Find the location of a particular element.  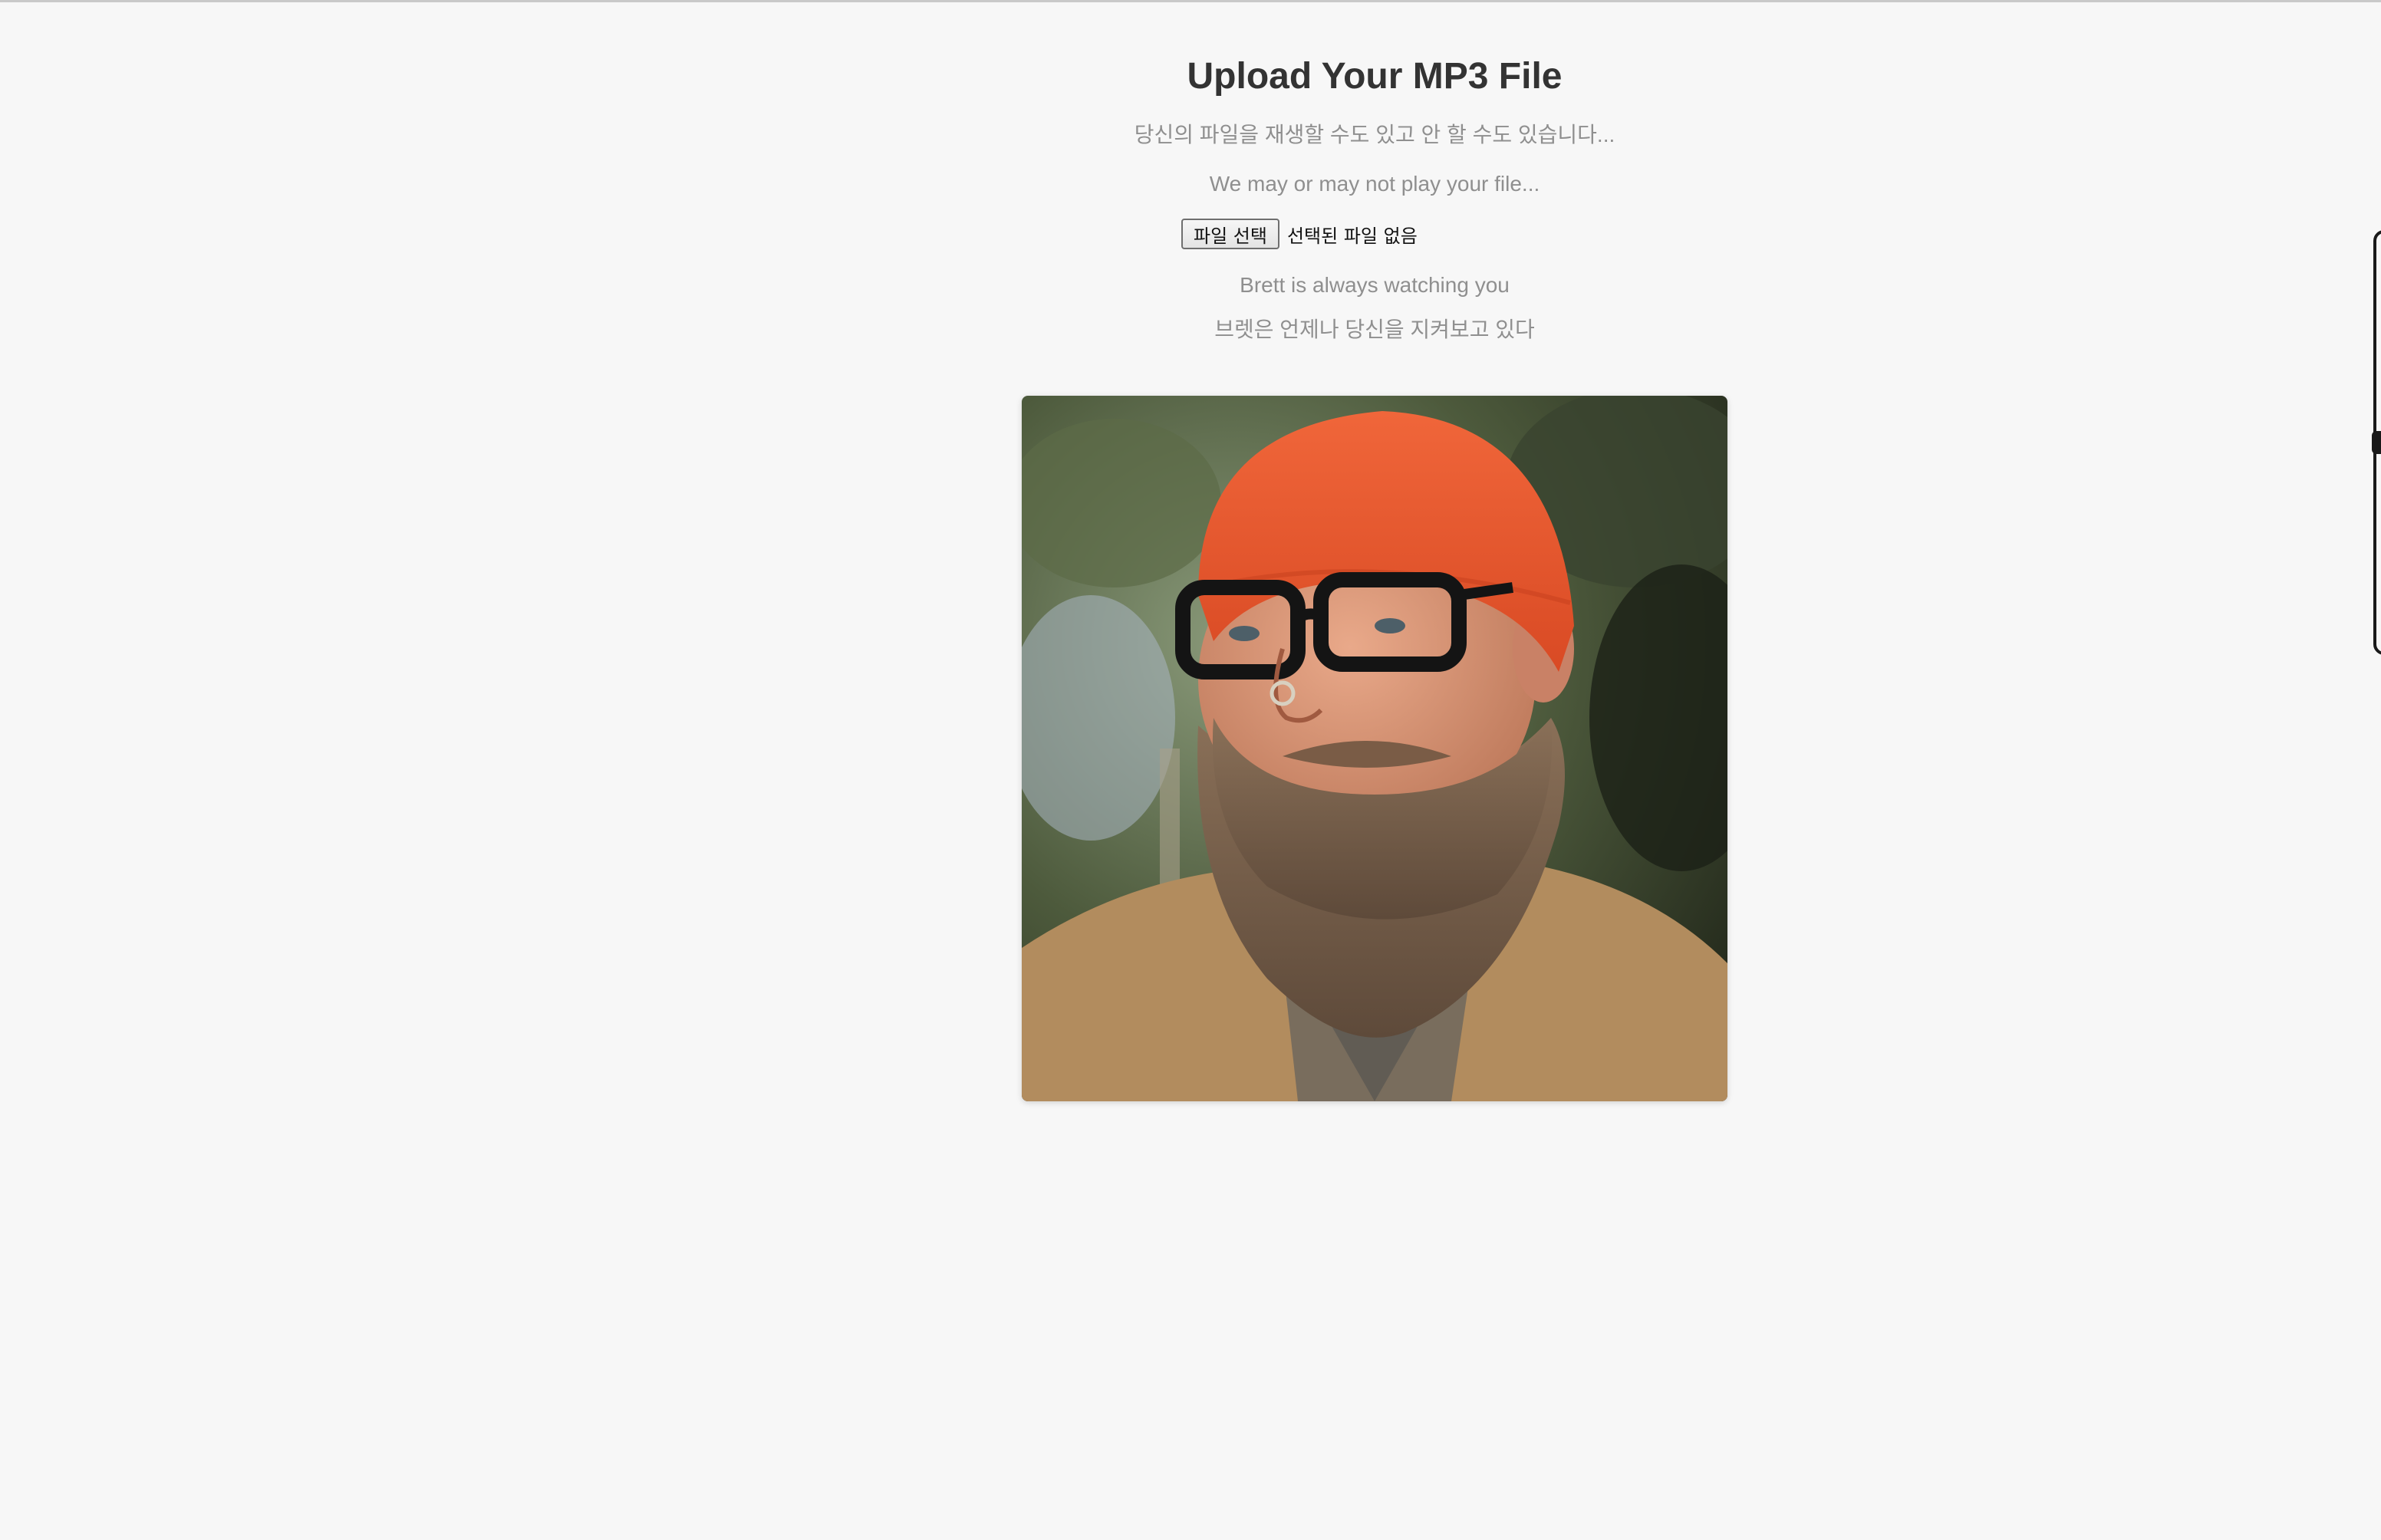

brett-photo is located at coordinates (1374, 748).